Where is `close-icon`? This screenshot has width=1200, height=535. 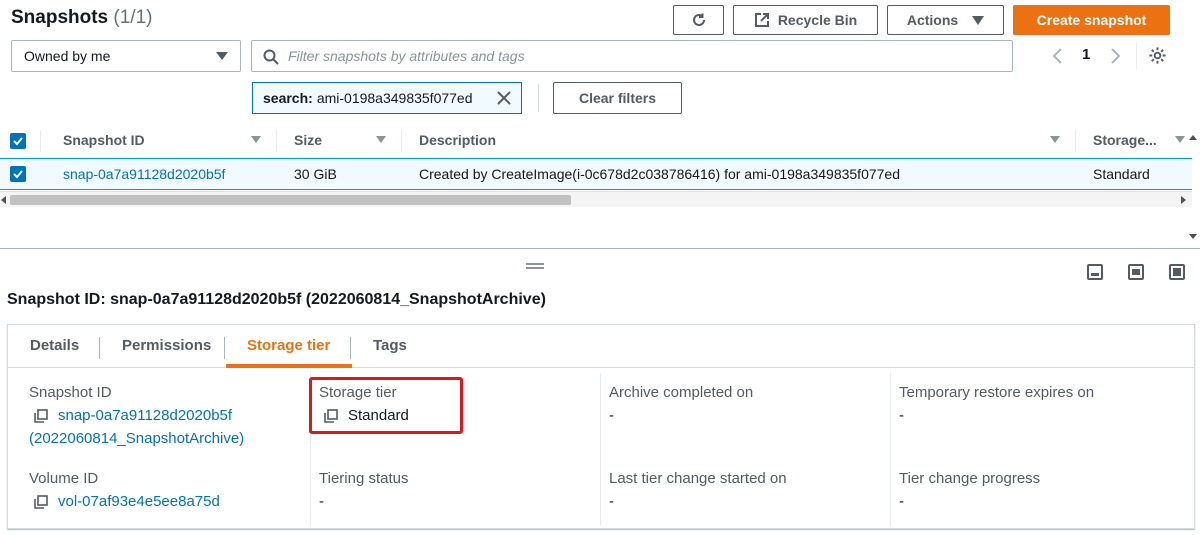
close-icon is located at coordinates (504, 98).